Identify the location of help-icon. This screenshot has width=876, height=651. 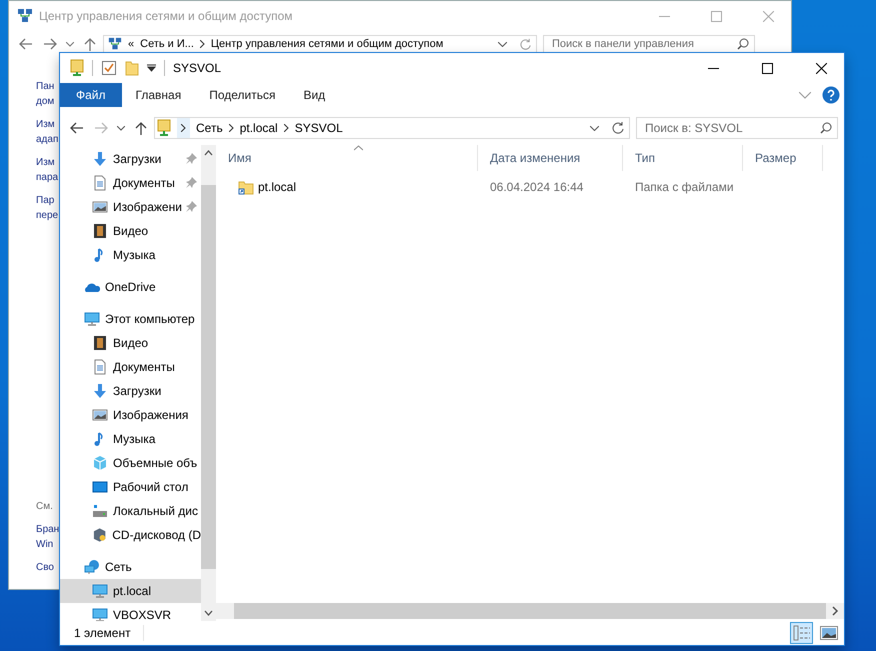
(831, 95).